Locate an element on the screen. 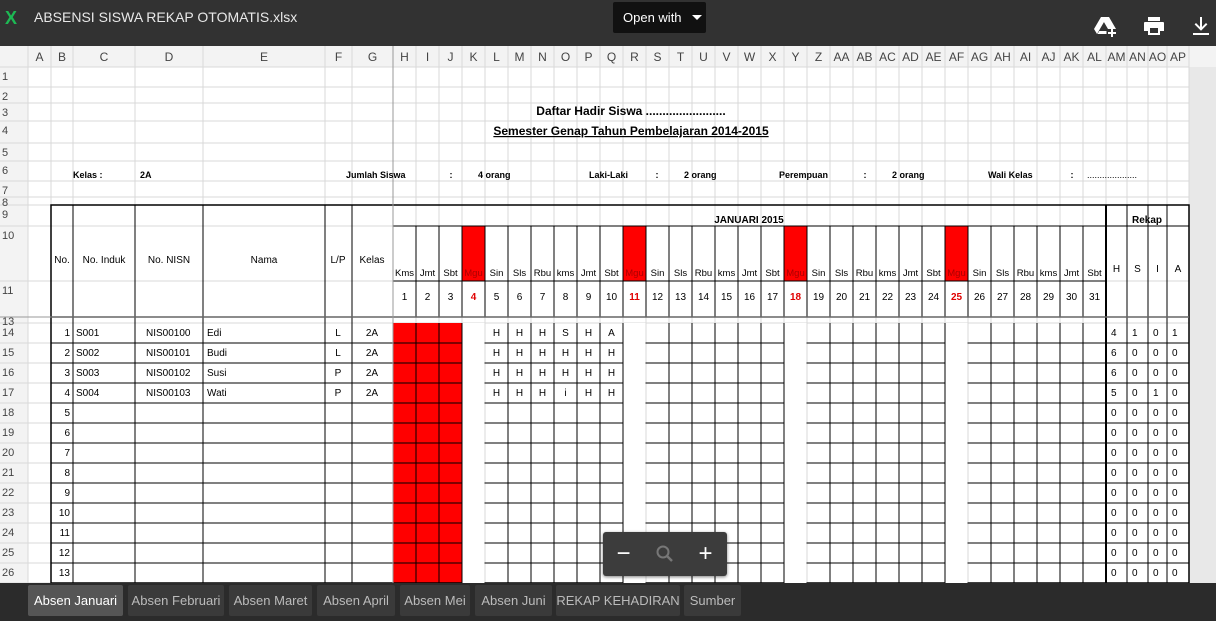 The image size is (1216, 621). row-header-2: 2 is located at coordinates (5, 97).